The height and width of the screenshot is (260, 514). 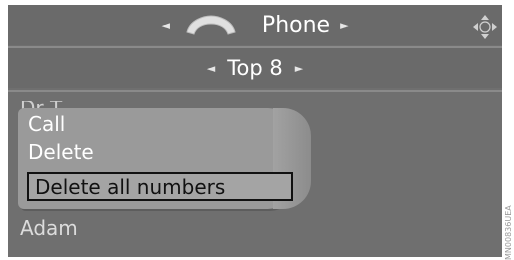 What do you see at coordinates (299, 68) in the screenshot?
I see `next-list-arrow: ►` at bounding box center [299, 68].